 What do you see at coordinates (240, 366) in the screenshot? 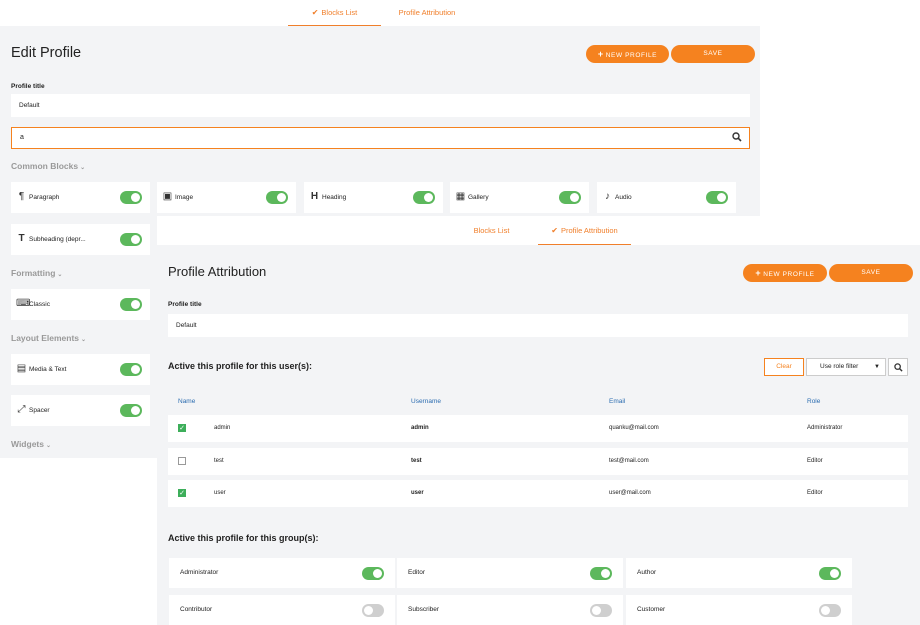
I see `users-heading: Active this profile for this user(s):` at bounding box center [240, 366].